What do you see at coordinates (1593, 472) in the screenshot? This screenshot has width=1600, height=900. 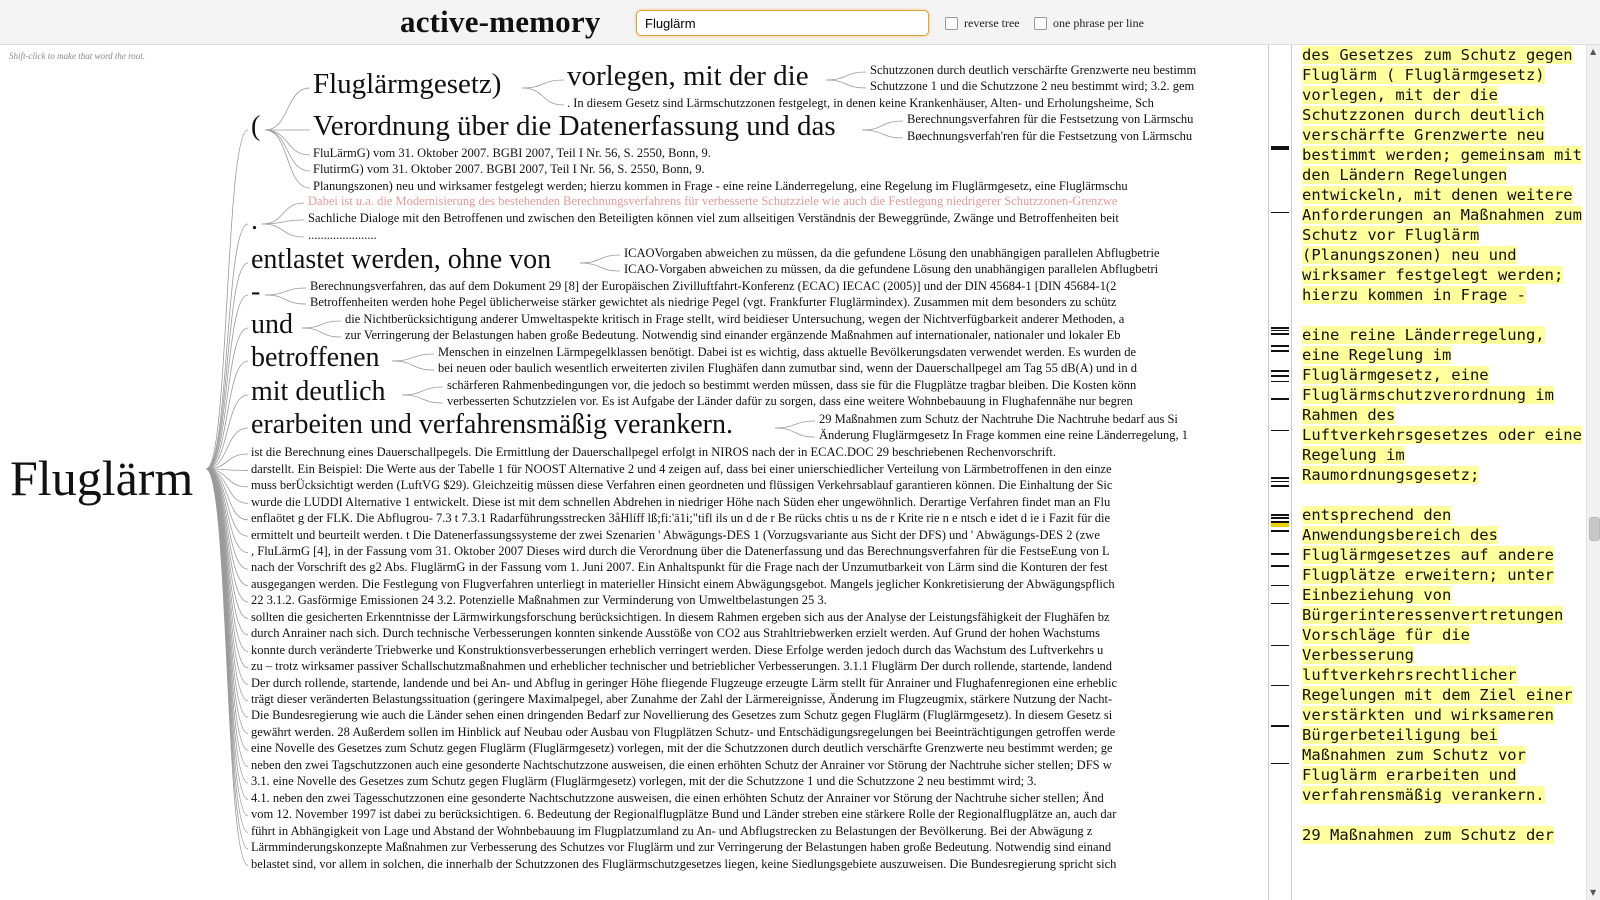 I see `text-panel-scrollbar: ▲ ▼` at bounding box center [1593, 472].